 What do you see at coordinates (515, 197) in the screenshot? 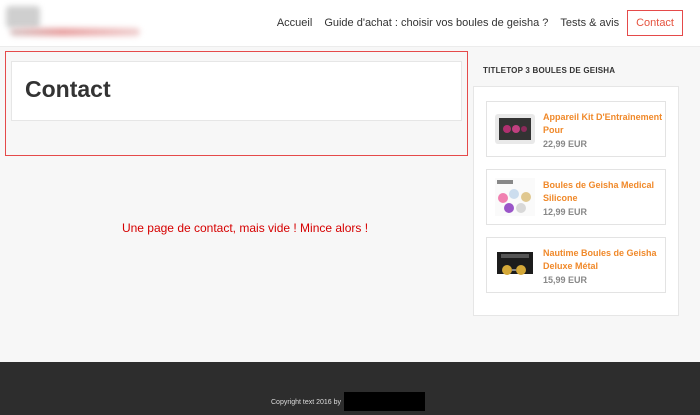
I see `product-silicone-image` at bounding box center [515, 197].